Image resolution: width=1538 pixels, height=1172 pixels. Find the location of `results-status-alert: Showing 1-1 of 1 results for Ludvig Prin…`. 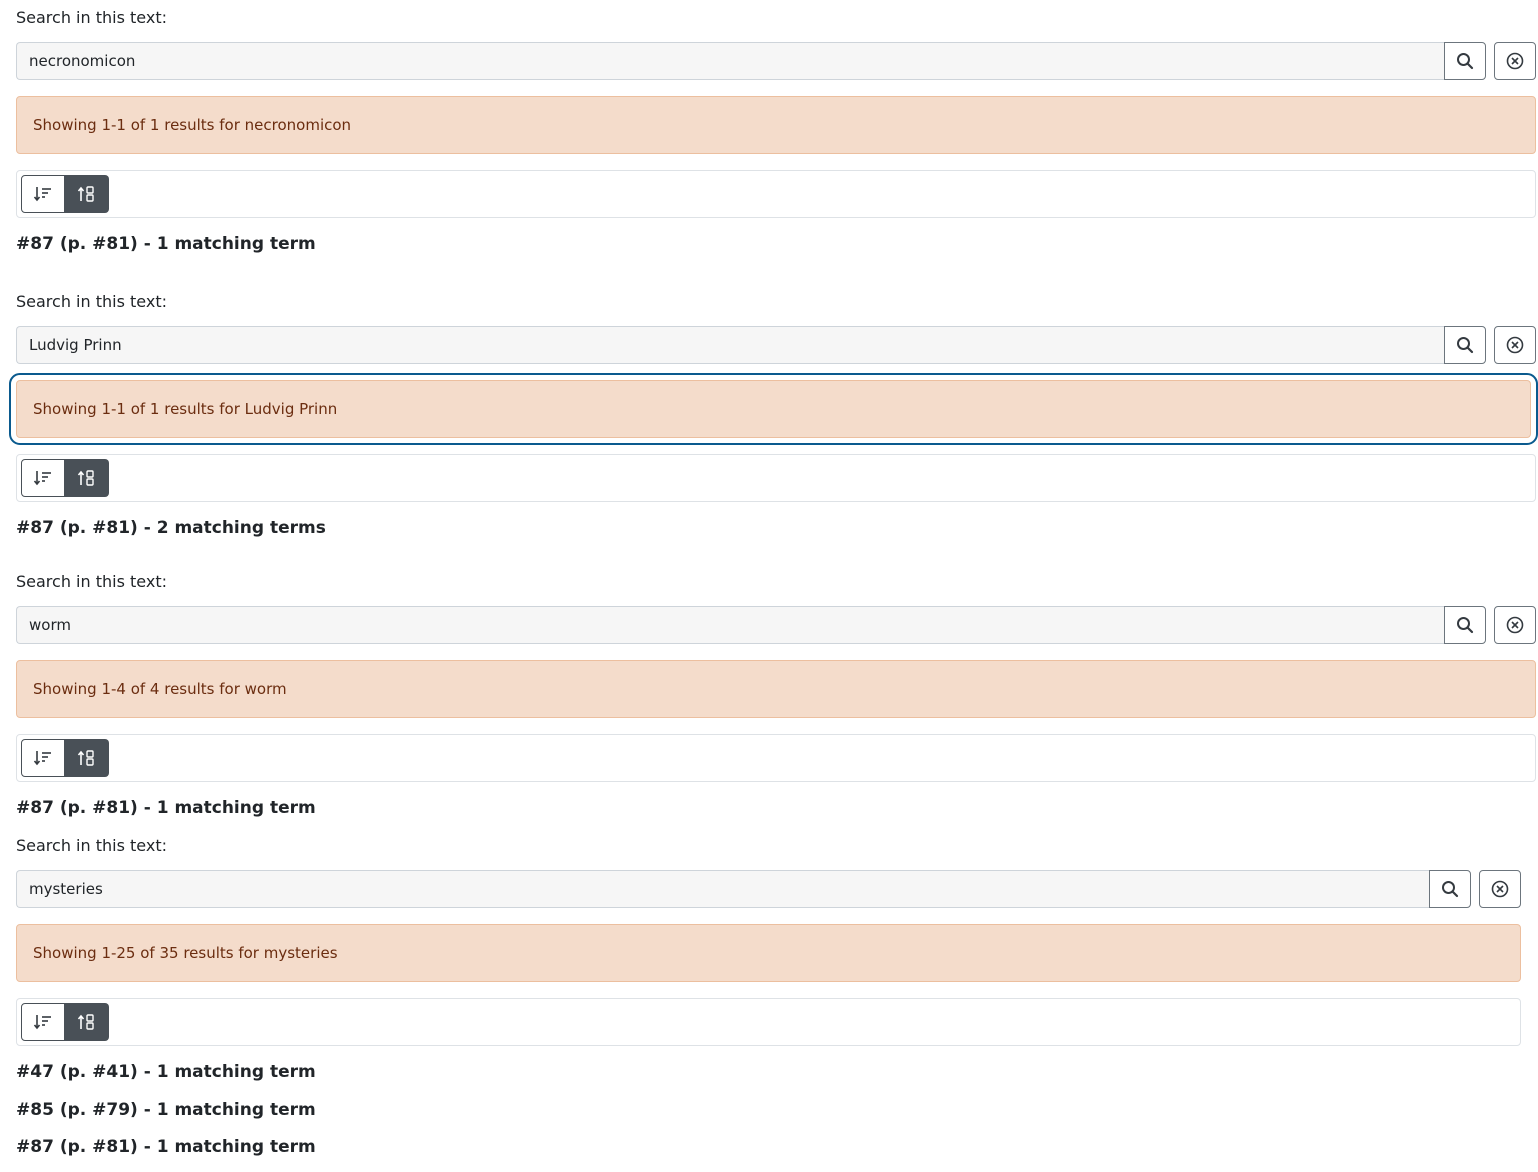

results-status-alert: Showing 1-1 of 1 results for Ludvig Prin… is located at coordinates (773, 409).